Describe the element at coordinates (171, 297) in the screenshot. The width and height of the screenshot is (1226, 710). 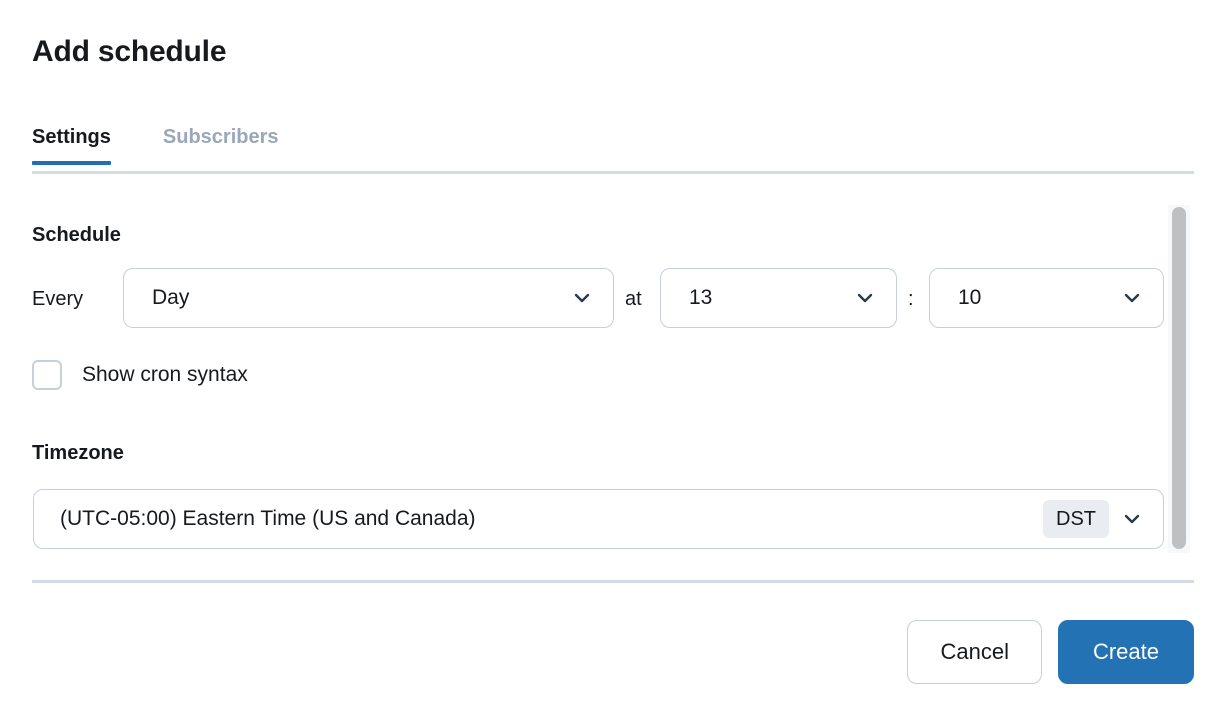
I see `frequency-select-value: Day` at that location.